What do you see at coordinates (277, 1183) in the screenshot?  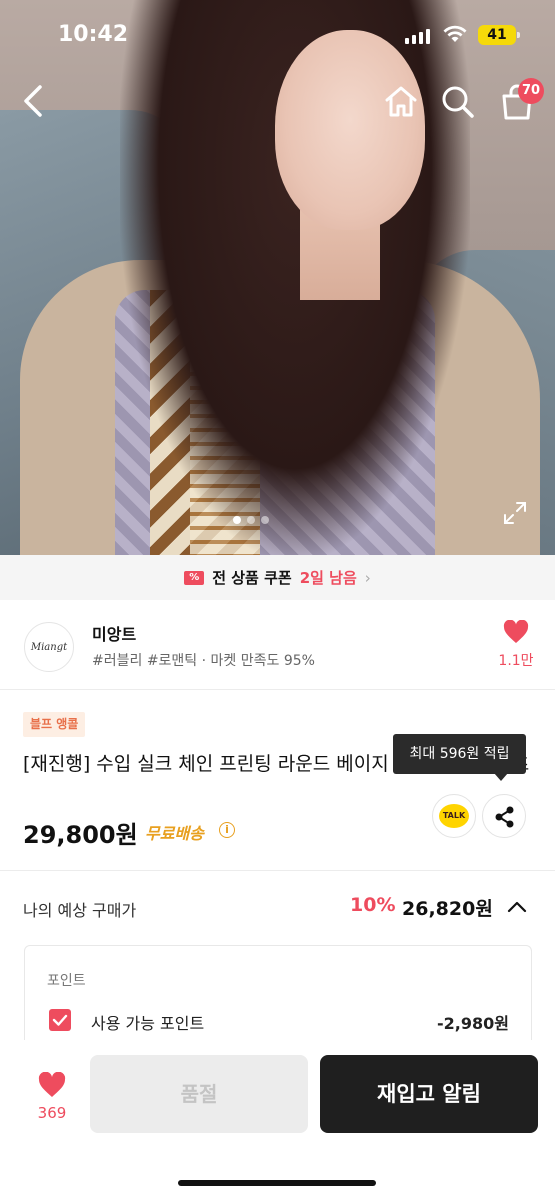 I see `home-indicator` at bounding box center [277, 1183].